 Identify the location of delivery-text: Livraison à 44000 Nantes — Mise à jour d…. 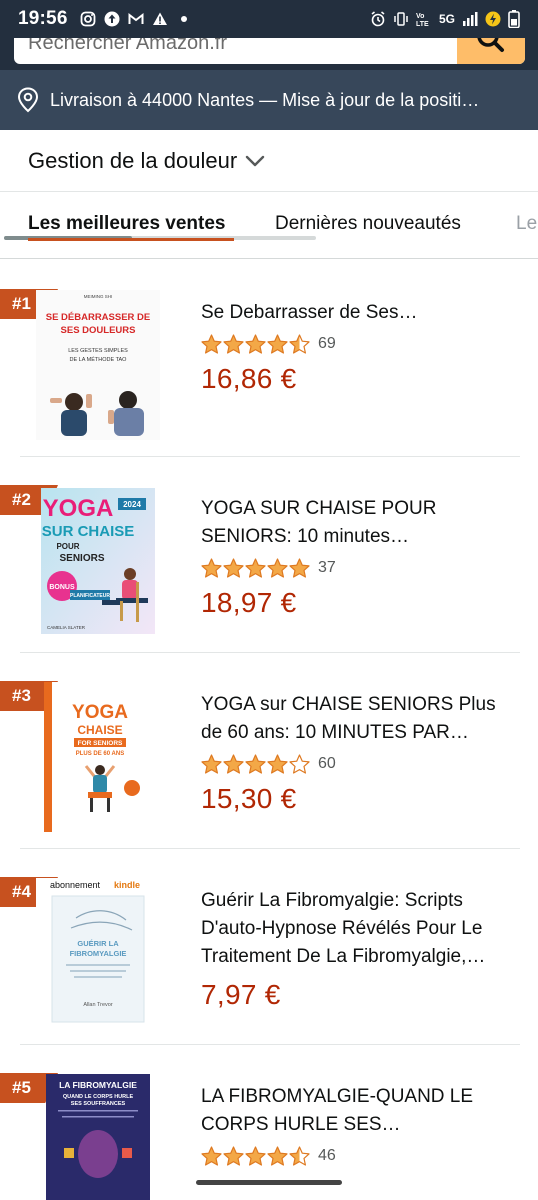
(265, 99).